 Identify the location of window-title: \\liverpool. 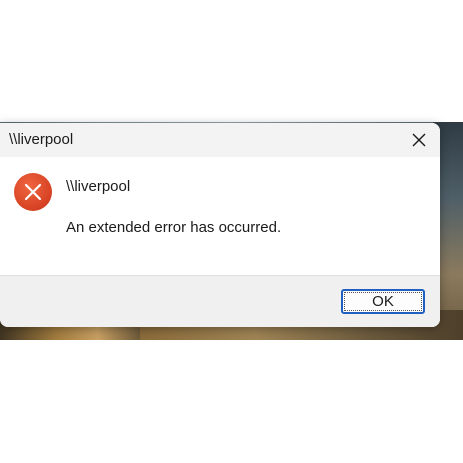
(41, 139).